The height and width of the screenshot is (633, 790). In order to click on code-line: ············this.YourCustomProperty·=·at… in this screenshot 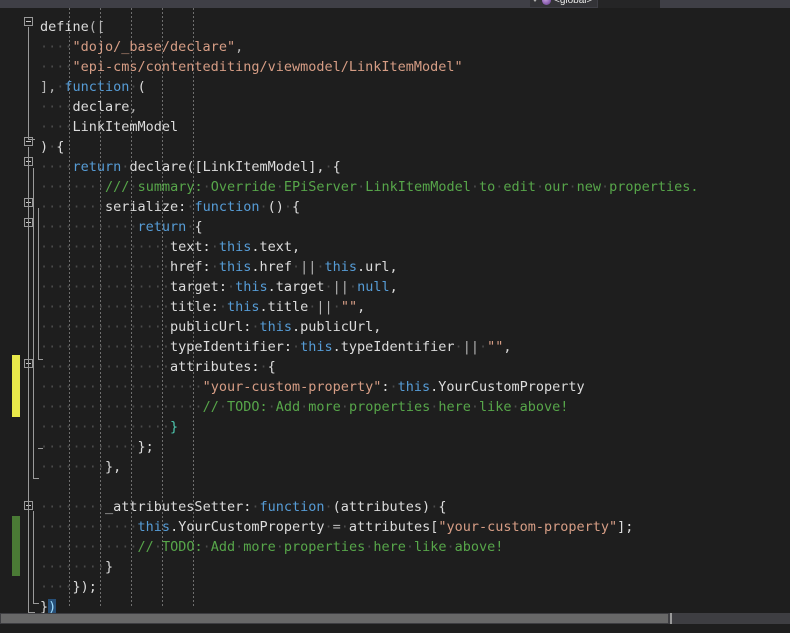, I will do `click(336, 527)`.